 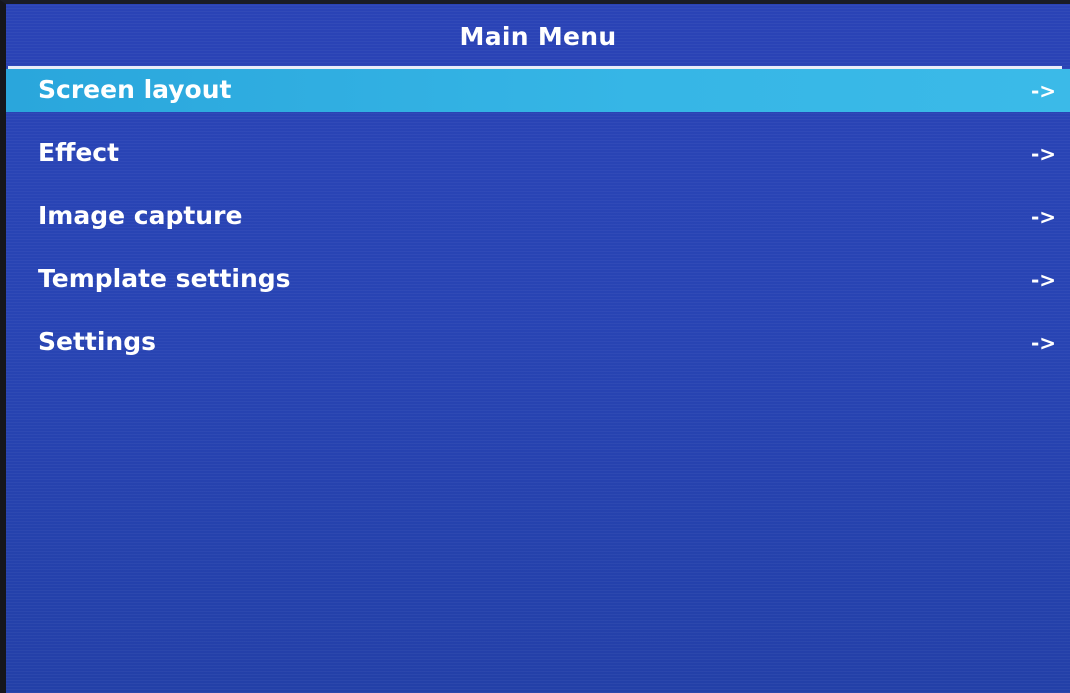 What do you see at coordinates (538, 90) in the screenshot?
I see `menu-item-screen-layout: Screen layout ->` at bounding box center [538, 90].